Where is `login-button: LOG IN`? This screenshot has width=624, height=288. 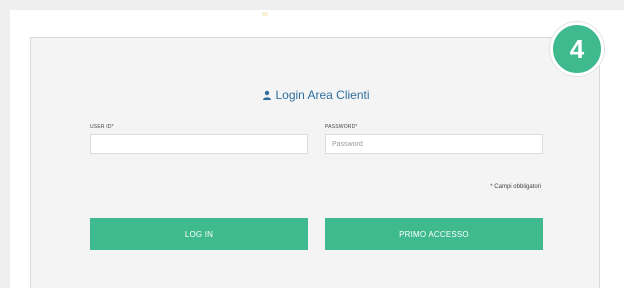
login-button: LOG IN is located at coordinates (199, 234).